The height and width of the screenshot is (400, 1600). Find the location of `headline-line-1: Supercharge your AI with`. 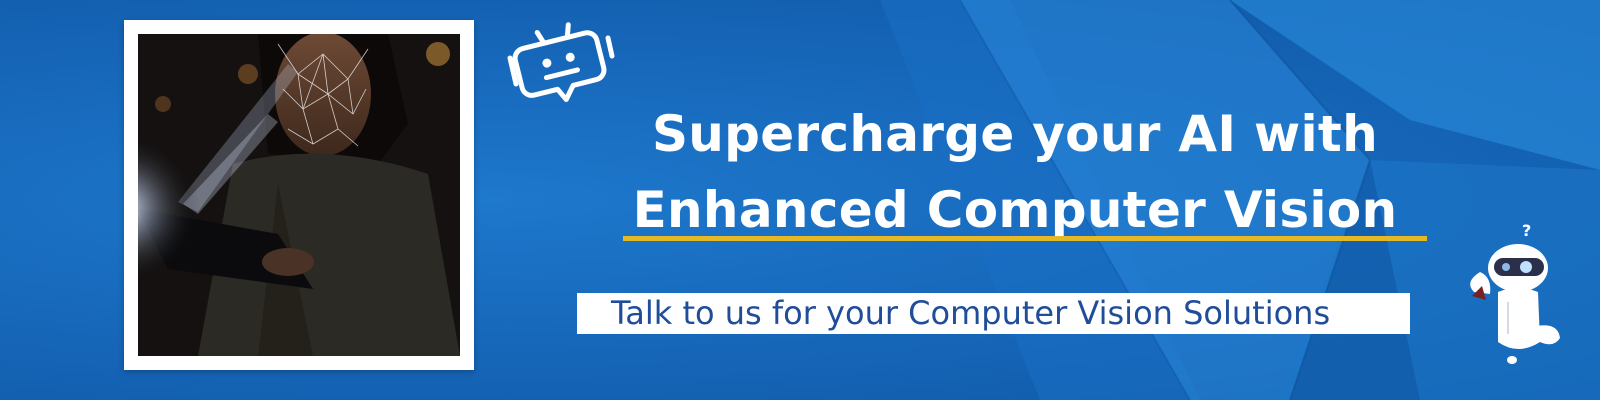

headline-line-1: Supercharge your AI with is located at coordinates (1015, 134).